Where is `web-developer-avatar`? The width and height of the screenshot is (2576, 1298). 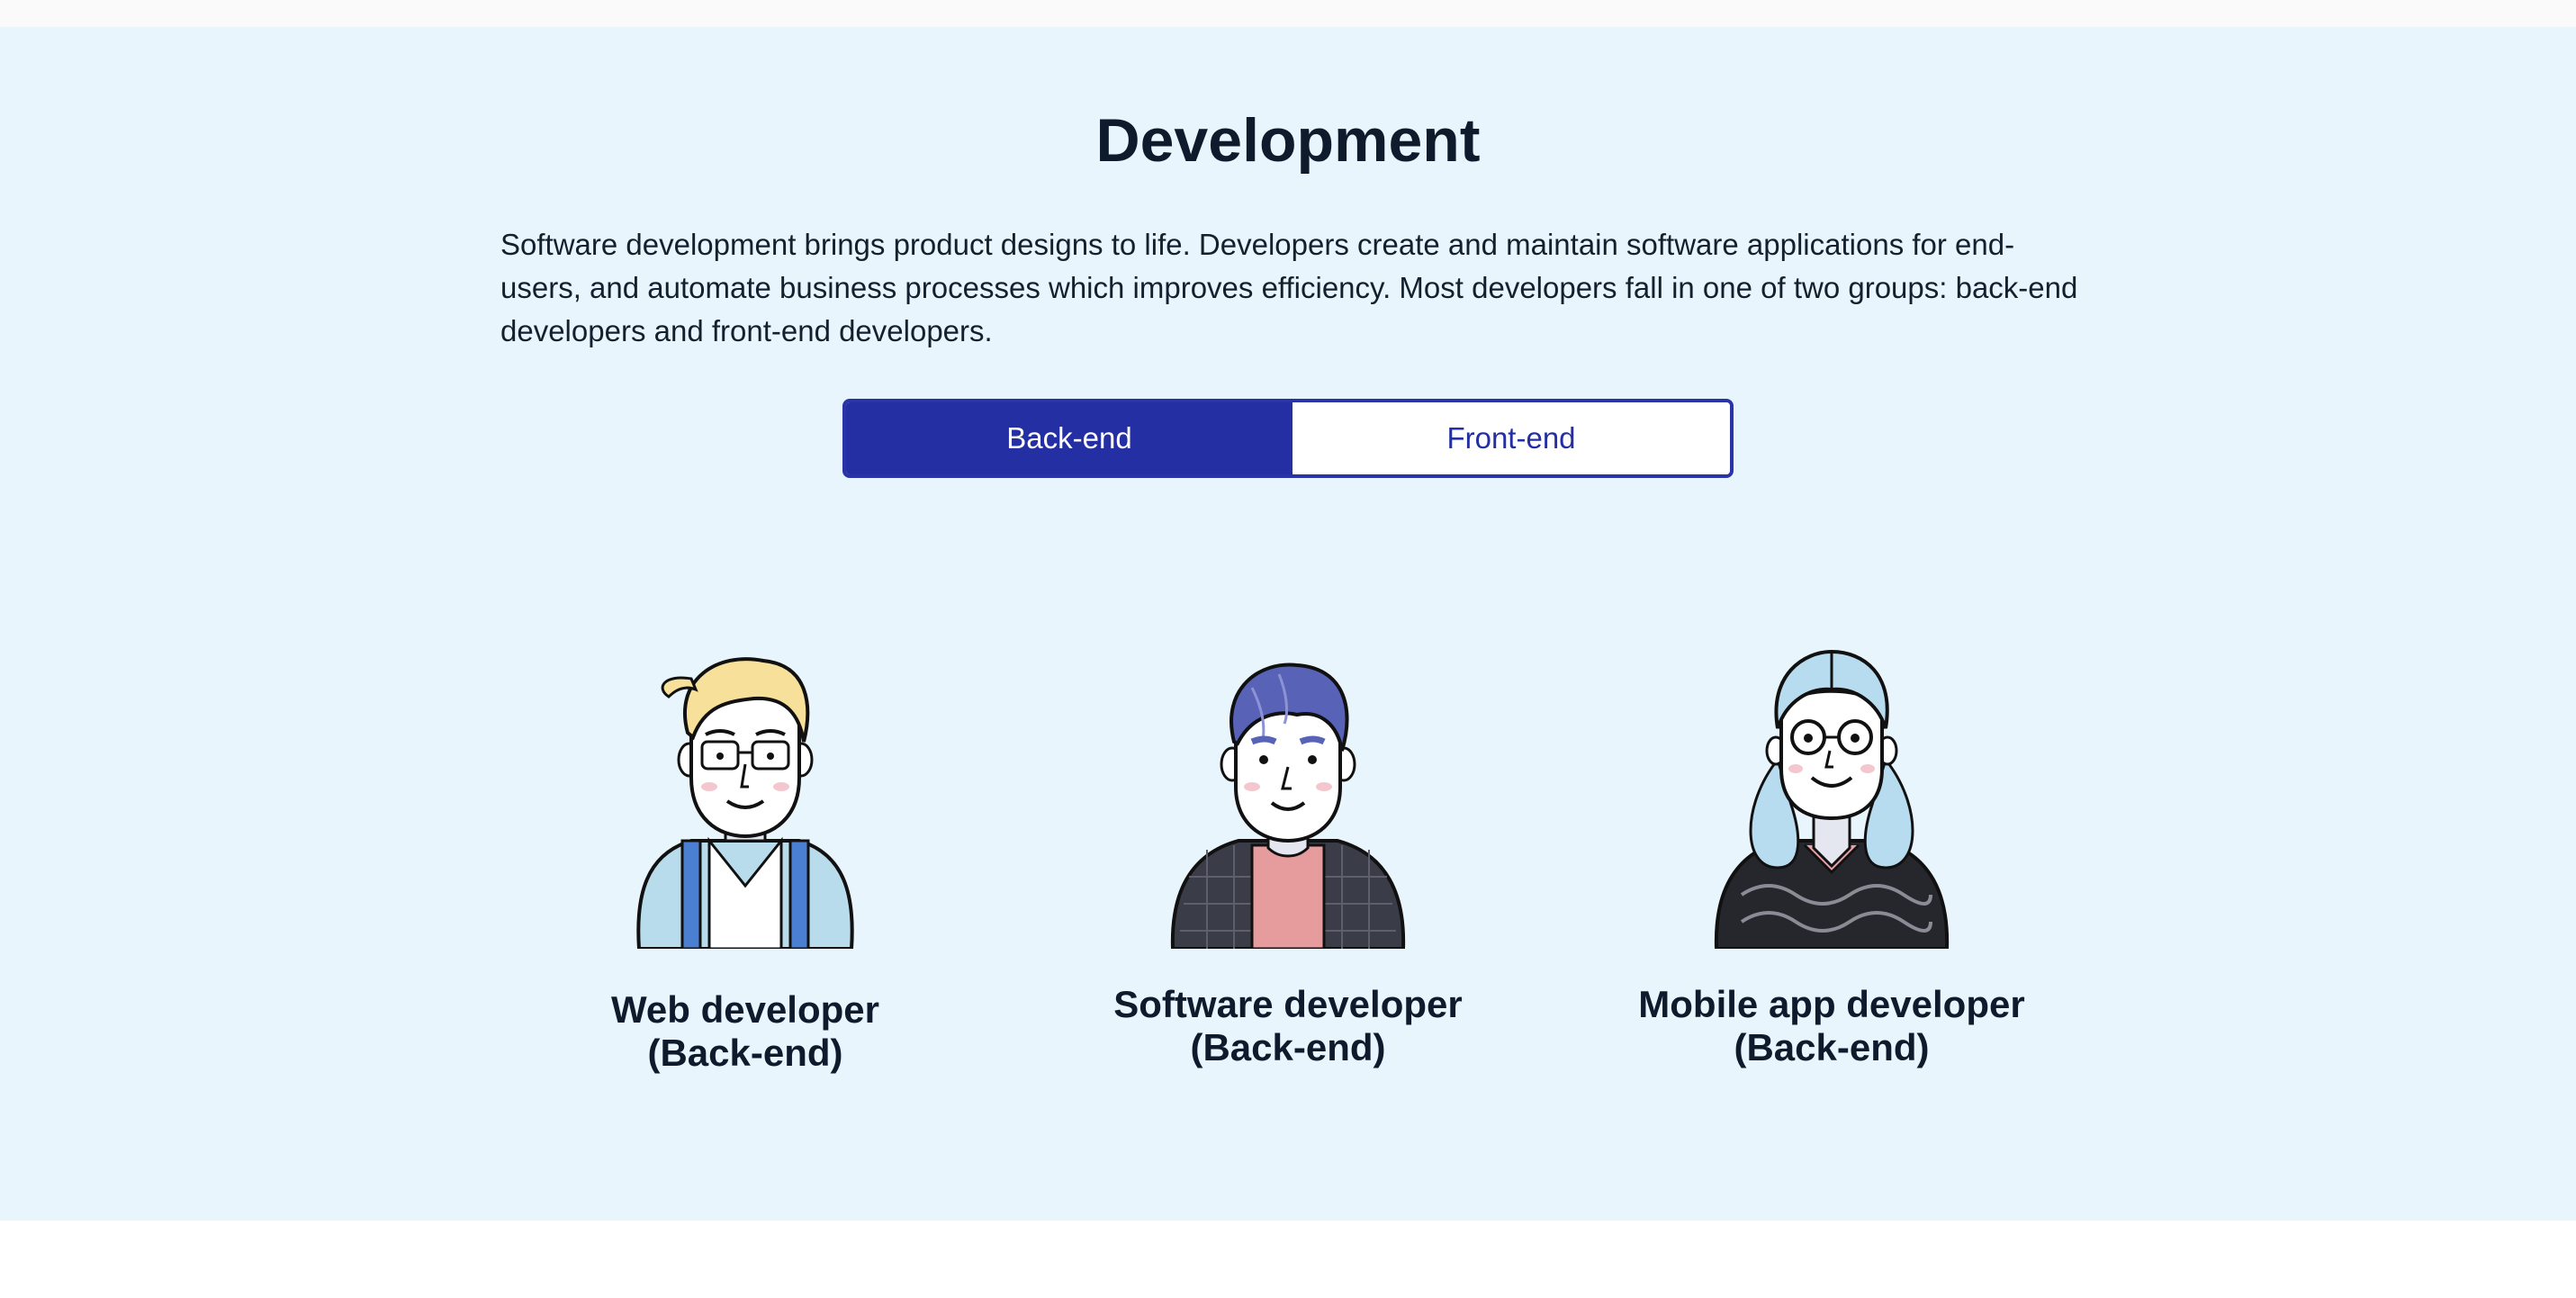
web-developer-avatar is located at coordinates (745, 803).